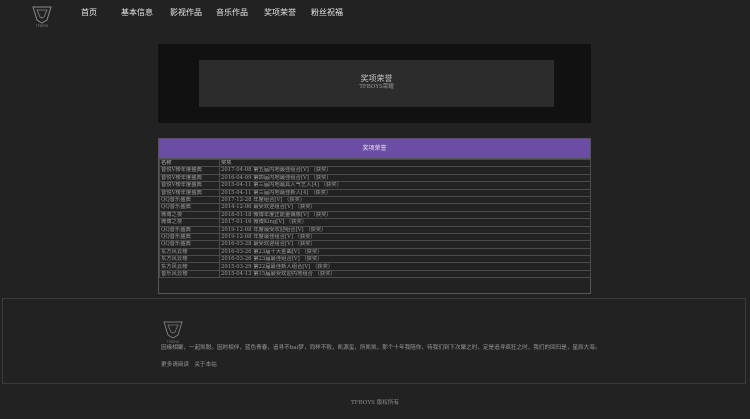 The height and width of the screenshot is (419, 750). I want to click on table-row: 东方风云榜 2015-03-29 第22届最佳新人组合[V] （获奖）, so click(375, 266).